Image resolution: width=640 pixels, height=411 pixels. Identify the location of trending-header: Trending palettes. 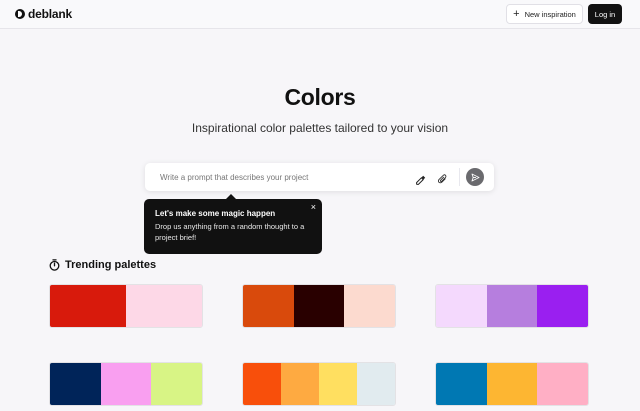
(102, 265).